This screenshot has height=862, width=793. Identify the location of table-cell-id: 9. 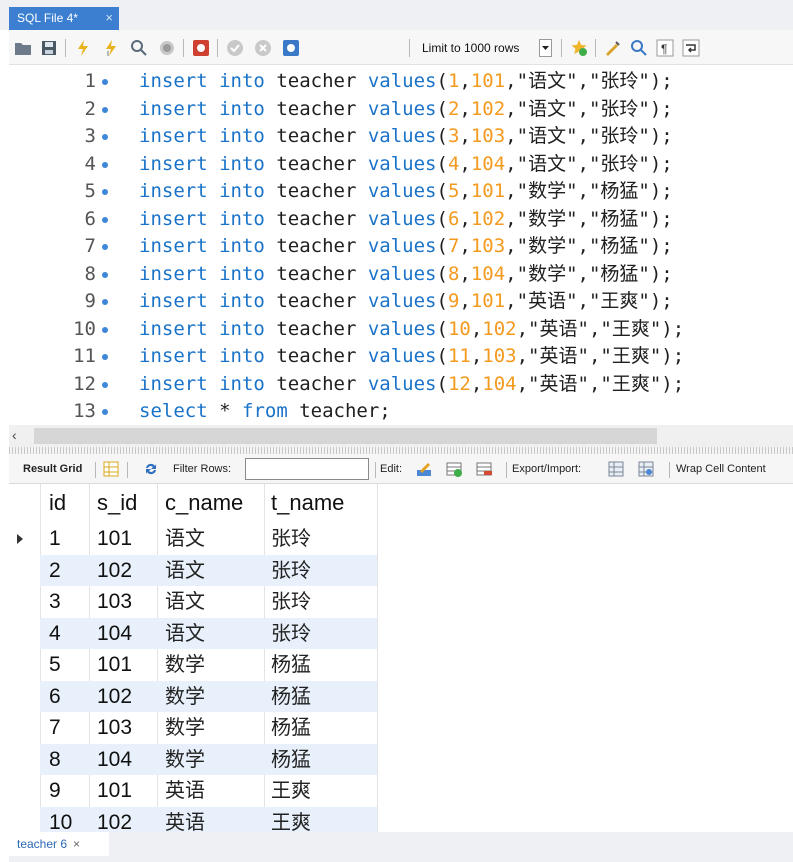
(55, 790).